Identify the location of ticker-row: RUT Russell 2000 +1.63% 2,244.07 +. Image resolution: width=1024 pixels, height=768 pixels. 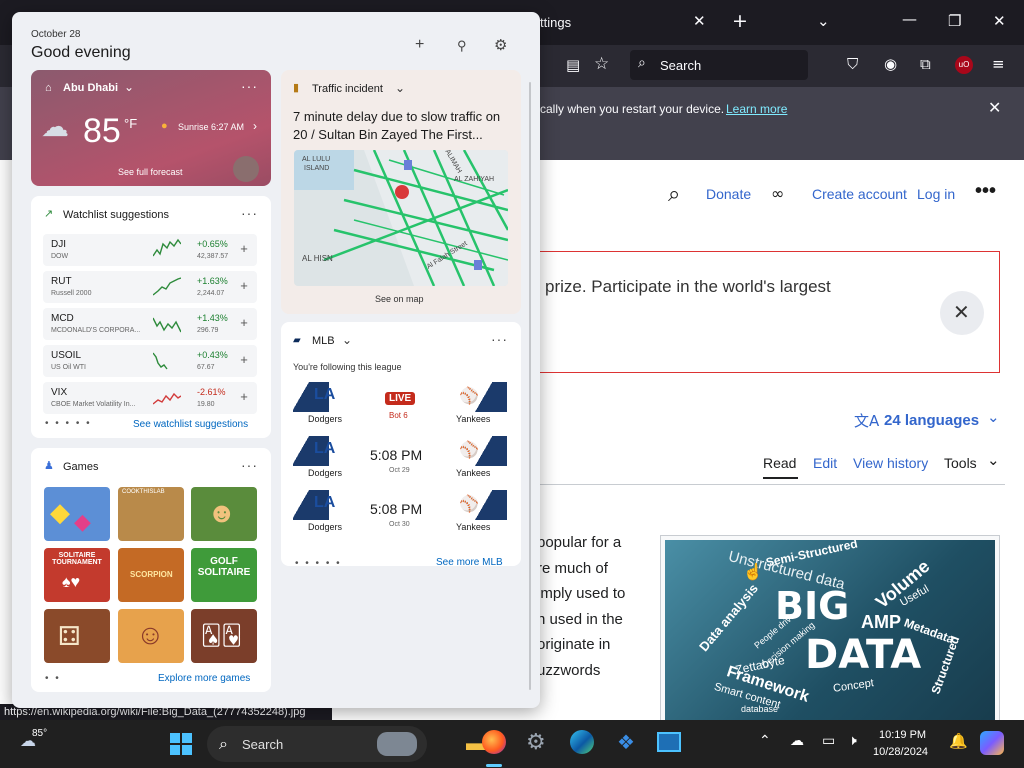
(150, 287).